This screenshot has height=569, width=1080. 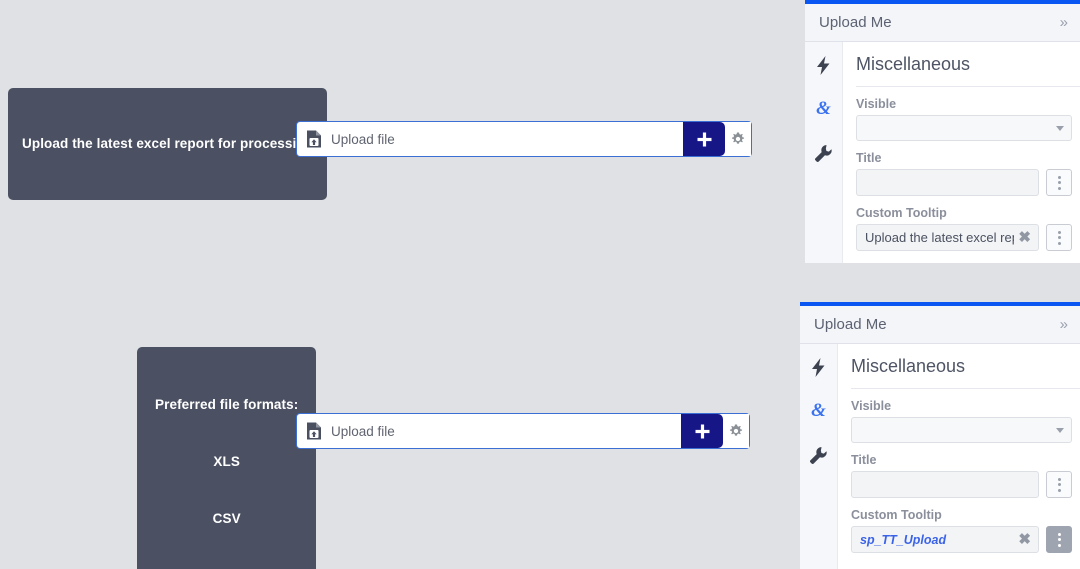 What do you see at coordinates (226, 461) in the screenshot?
I see `tooltip-line: XLS` at bounding box center [226, 461].